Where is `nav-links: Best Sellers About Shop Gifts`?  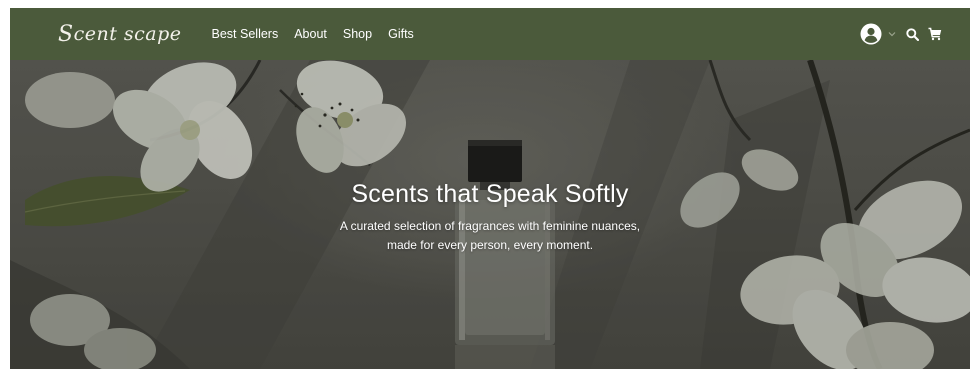
nav-links: Best Sellers About Shop Gifts is located at coordinates (313, 34).